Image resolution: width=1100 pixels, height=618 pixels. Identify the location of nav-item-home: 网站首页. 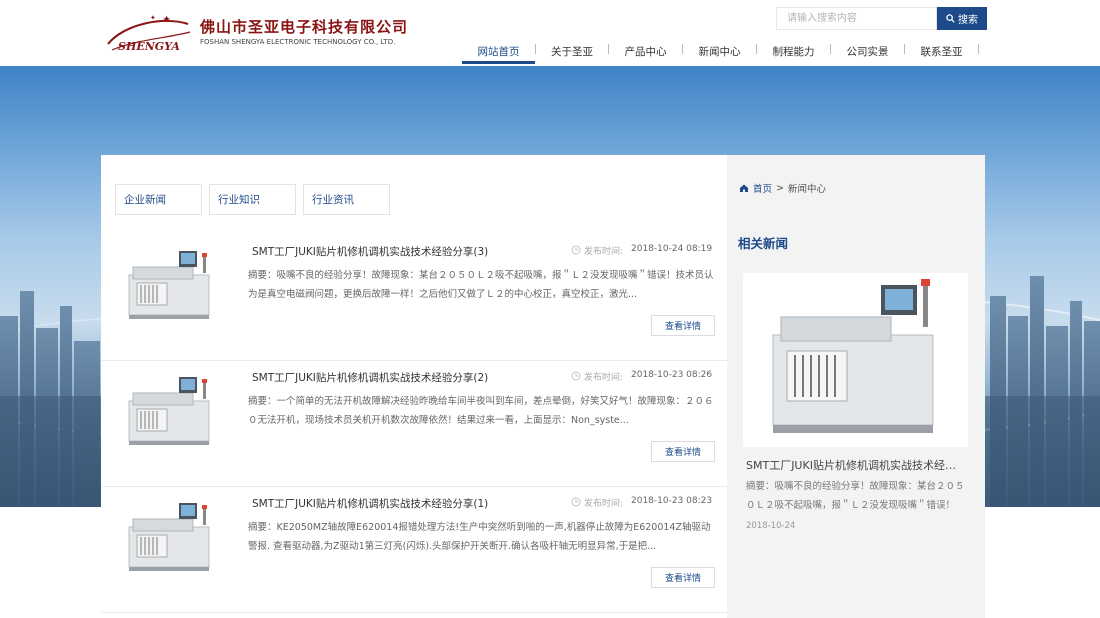
(498, 51).